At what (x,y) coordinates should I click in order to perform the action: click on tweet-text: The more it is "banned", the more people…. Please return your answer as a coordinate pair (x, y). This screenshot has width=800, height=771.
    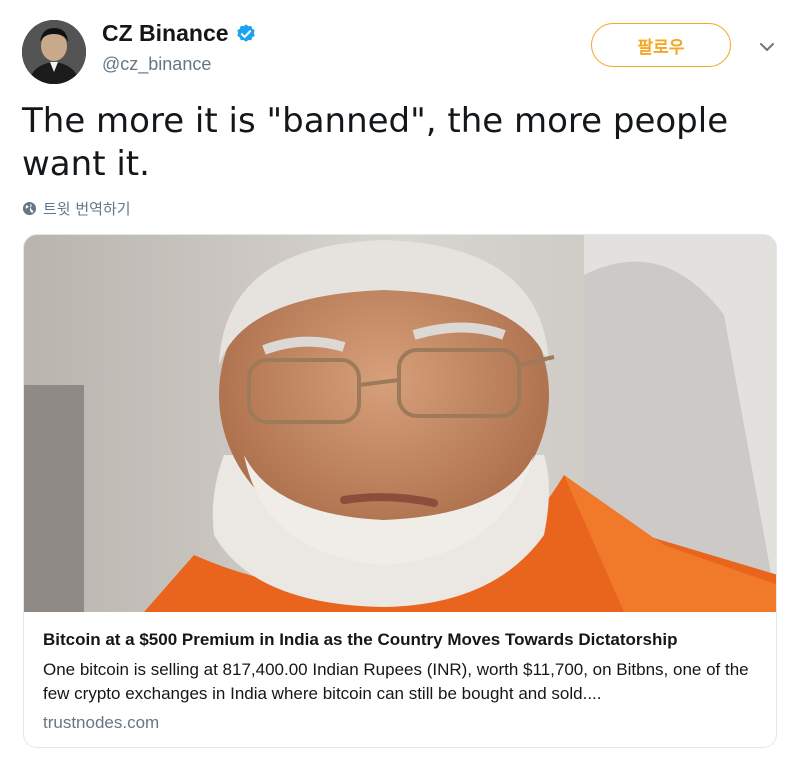
    Looking at the image, I should click on (392, 143).